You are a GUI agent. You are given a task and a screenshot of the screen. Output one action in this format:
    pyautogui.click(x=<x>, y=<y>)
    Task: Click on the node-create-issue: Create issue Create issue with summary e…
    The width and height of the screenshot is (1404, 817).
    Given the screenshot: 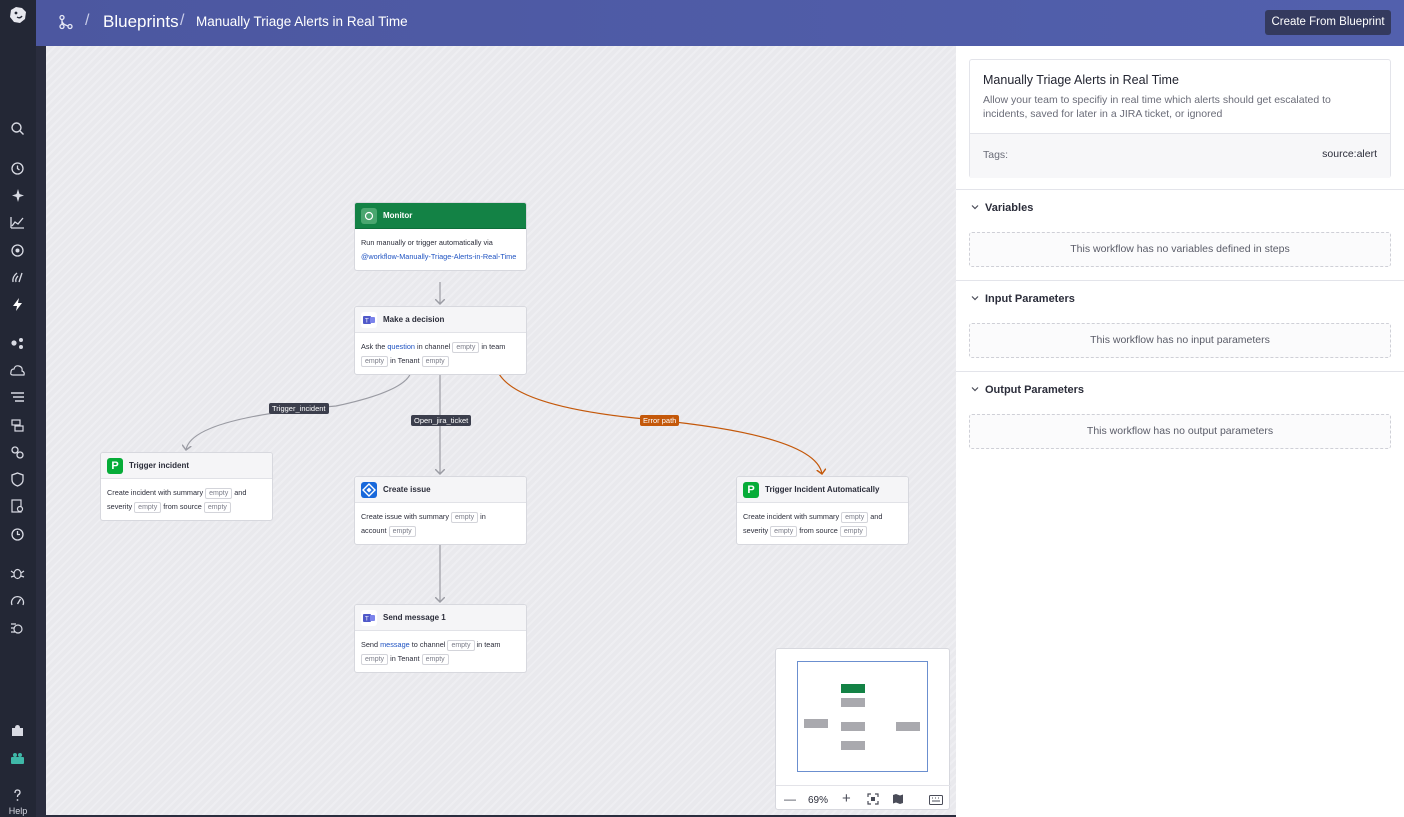 What is the action you would take?
    pyautogui.click(x=440, y=510)
    